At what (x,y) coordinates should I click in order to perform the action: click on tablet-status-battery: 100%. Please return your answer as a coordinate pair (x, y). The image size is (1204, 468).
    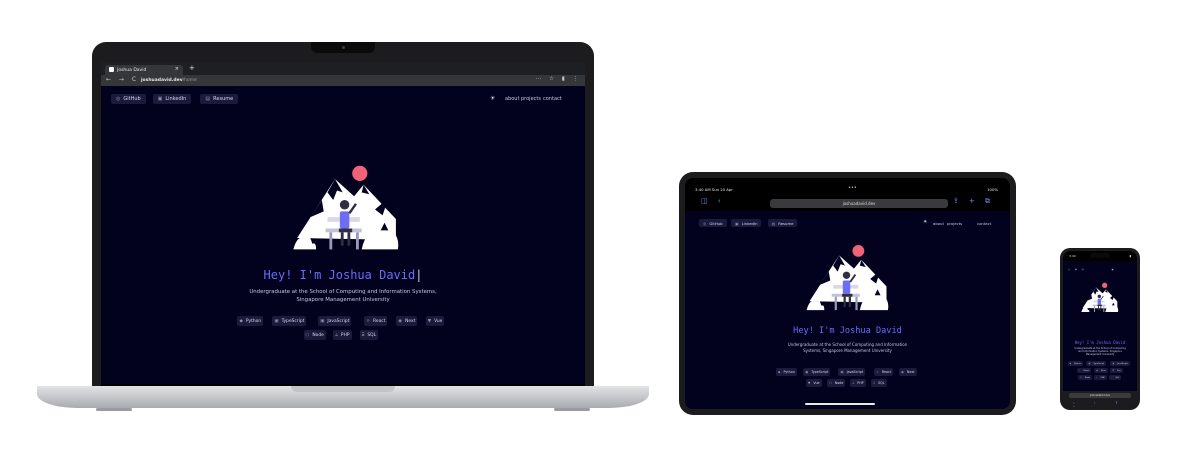
    Looking at the image, I should click on (992, 189).